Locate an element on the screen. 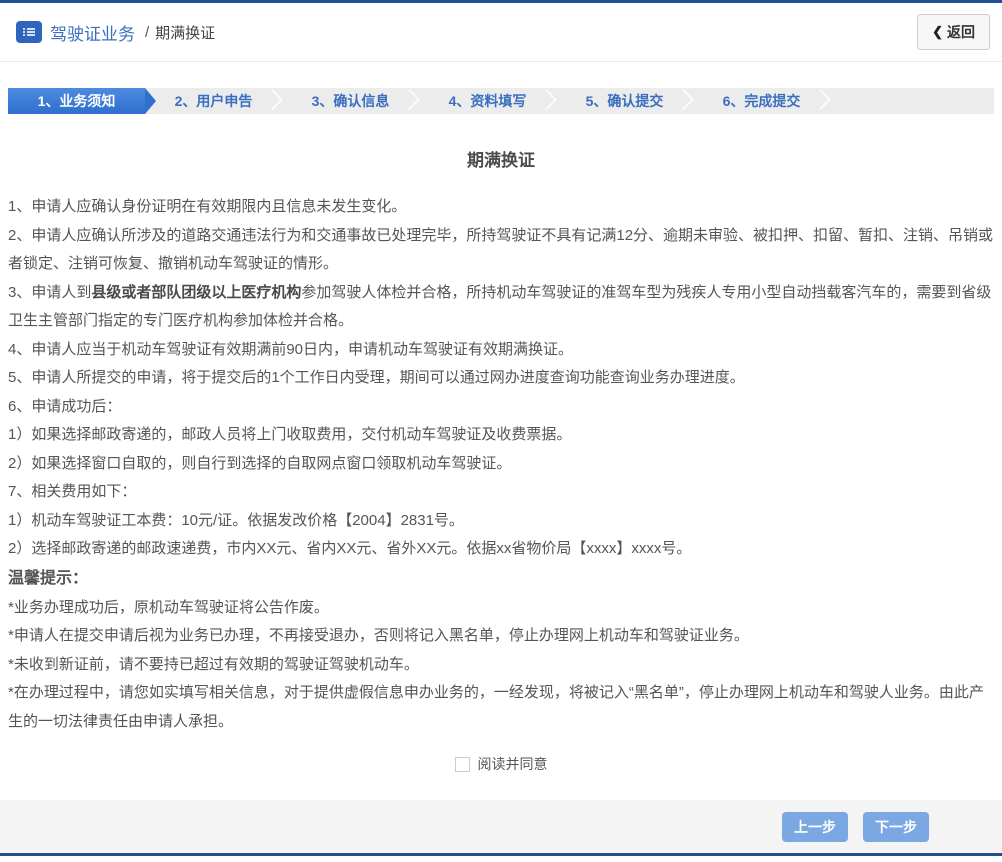  page-title: 期满换证 is located at coordinates (501, 160).